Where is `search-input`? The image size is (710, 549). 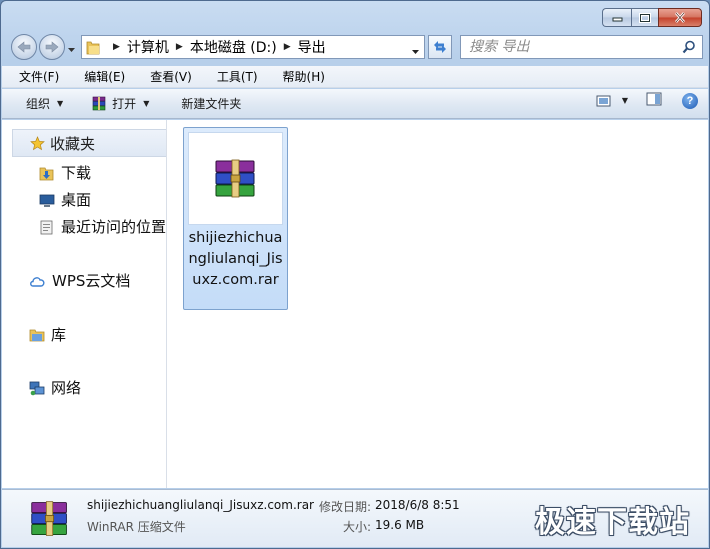
search-input is located at coordinates (575, 47).